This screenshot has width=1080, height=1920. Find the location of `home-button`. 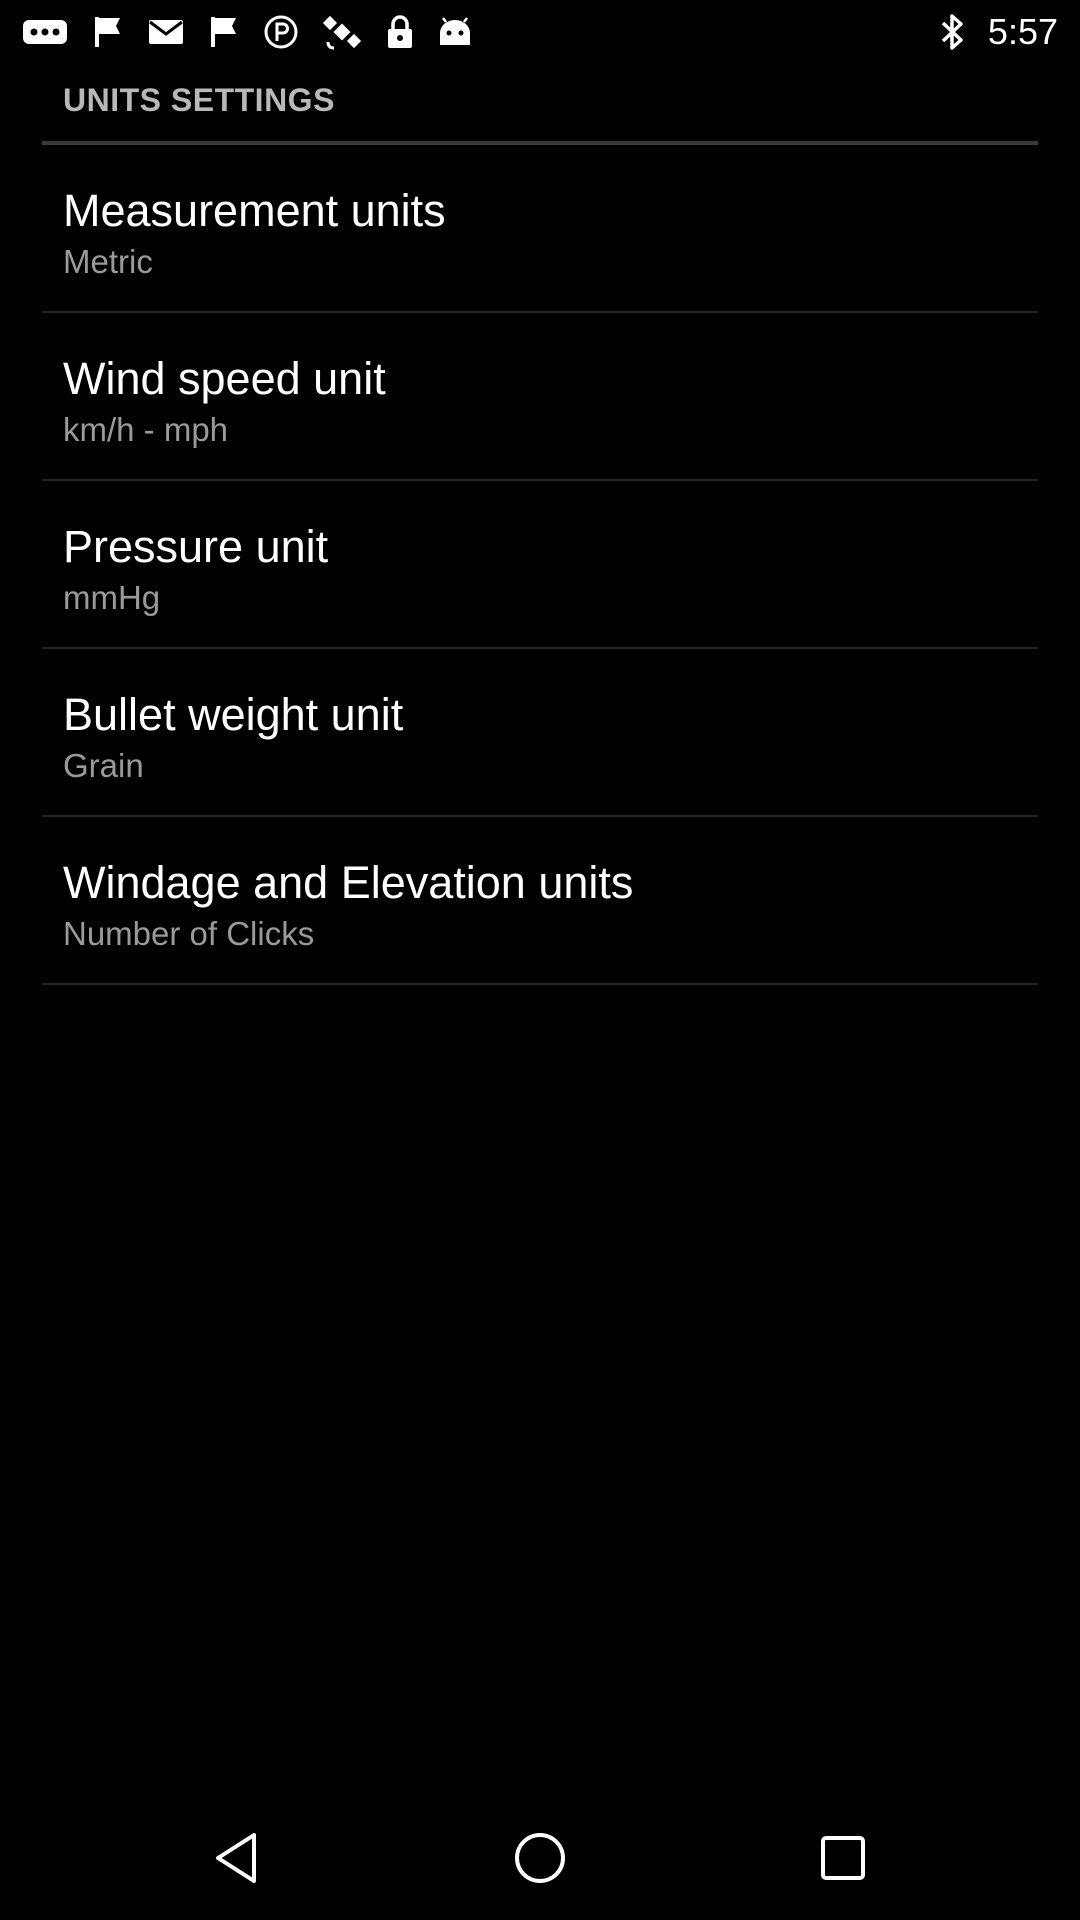

home-button is located at coordinates (540, 1860).